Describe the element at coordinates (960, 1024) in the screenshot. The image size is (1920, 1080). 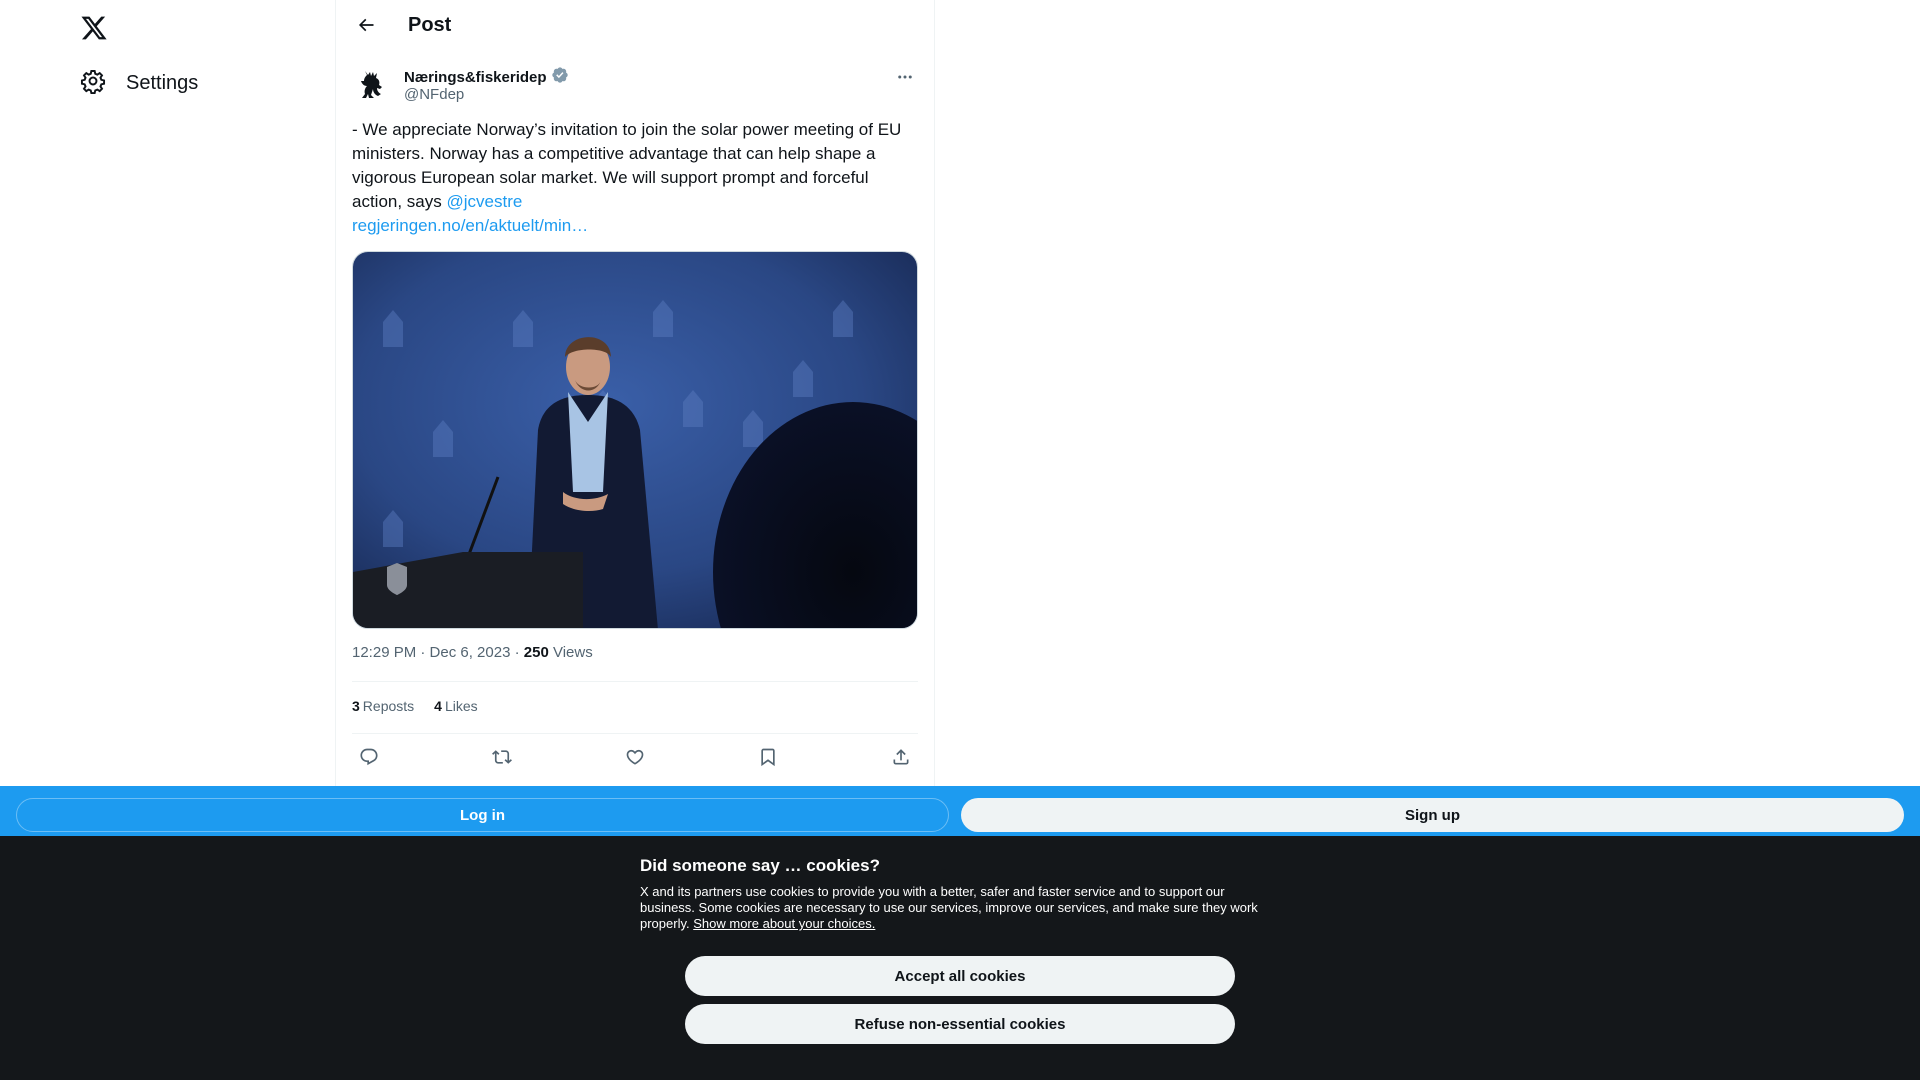
I see `refuse-cookies-button: Refuse non-essential cookies` at that location.